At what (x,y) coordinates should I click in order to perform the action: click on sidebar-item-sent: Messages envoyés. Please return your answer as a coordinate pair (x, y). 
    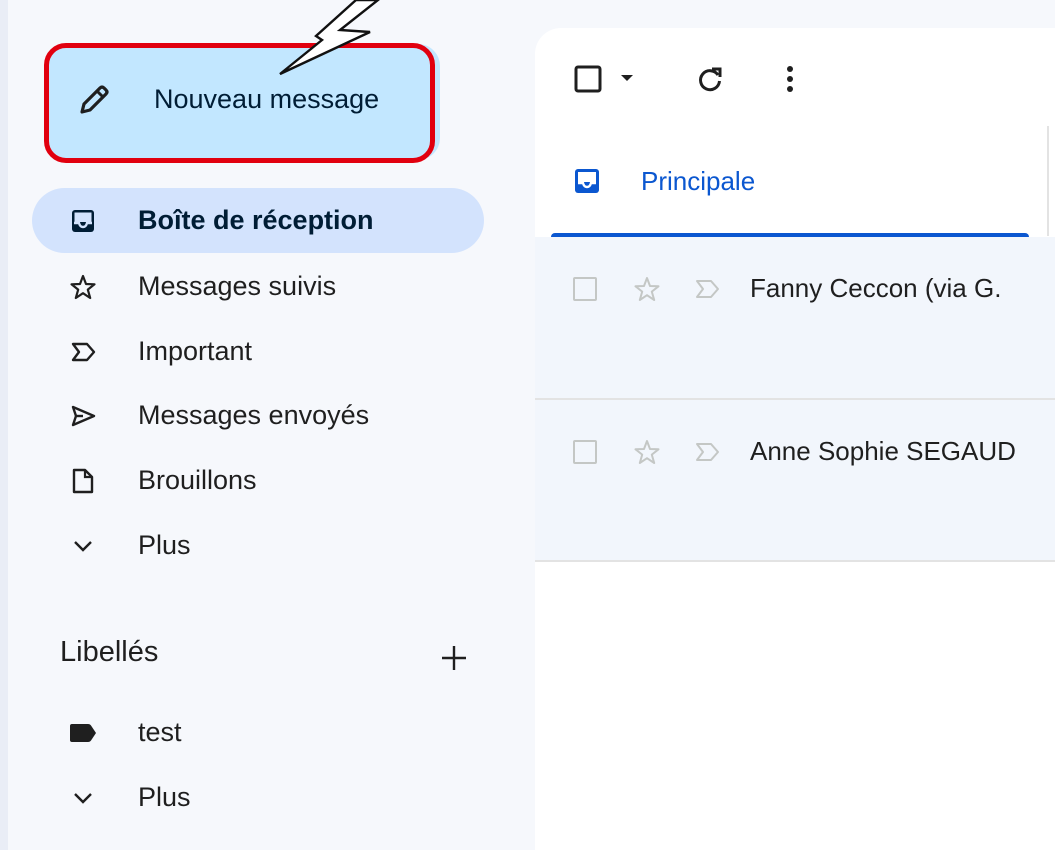
    Looking at the image, I should click on (258, 415).